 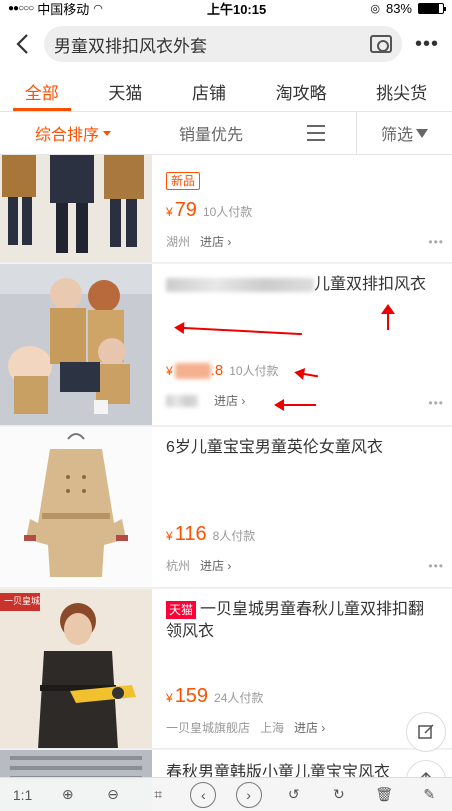 What do you see at coordinates (301, 91) in the screenshot?
I see `tab-guides: 淘攻略` at bounding box center [301, 91].